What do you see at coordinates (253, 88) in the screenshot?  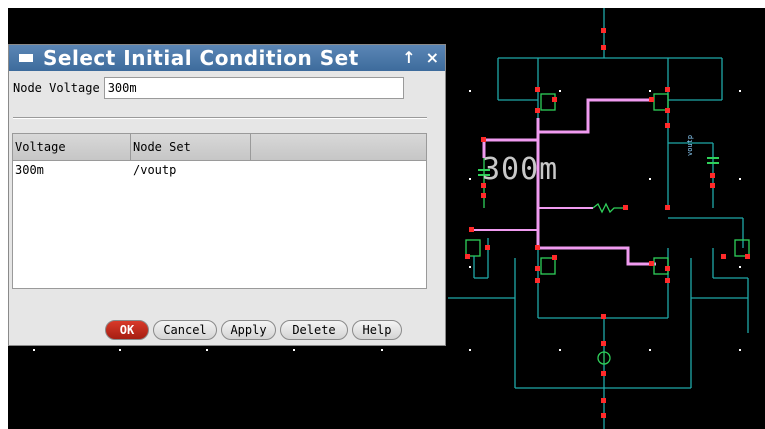 I see `node-voltage-input: 300m` at bounding box center [253, 88].